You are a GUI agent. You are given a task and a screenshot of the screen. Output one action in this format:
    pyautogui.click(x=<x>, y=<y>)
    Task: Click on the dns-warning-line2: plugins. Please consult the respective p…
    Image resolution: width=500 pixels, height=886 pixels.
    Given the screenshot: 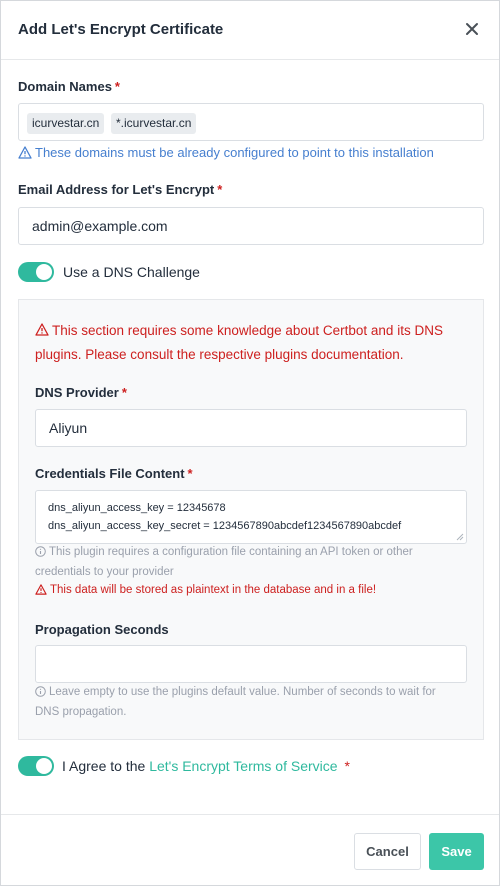 What is the action you would take?
    pyautogui.click(x=219, y=354)
    